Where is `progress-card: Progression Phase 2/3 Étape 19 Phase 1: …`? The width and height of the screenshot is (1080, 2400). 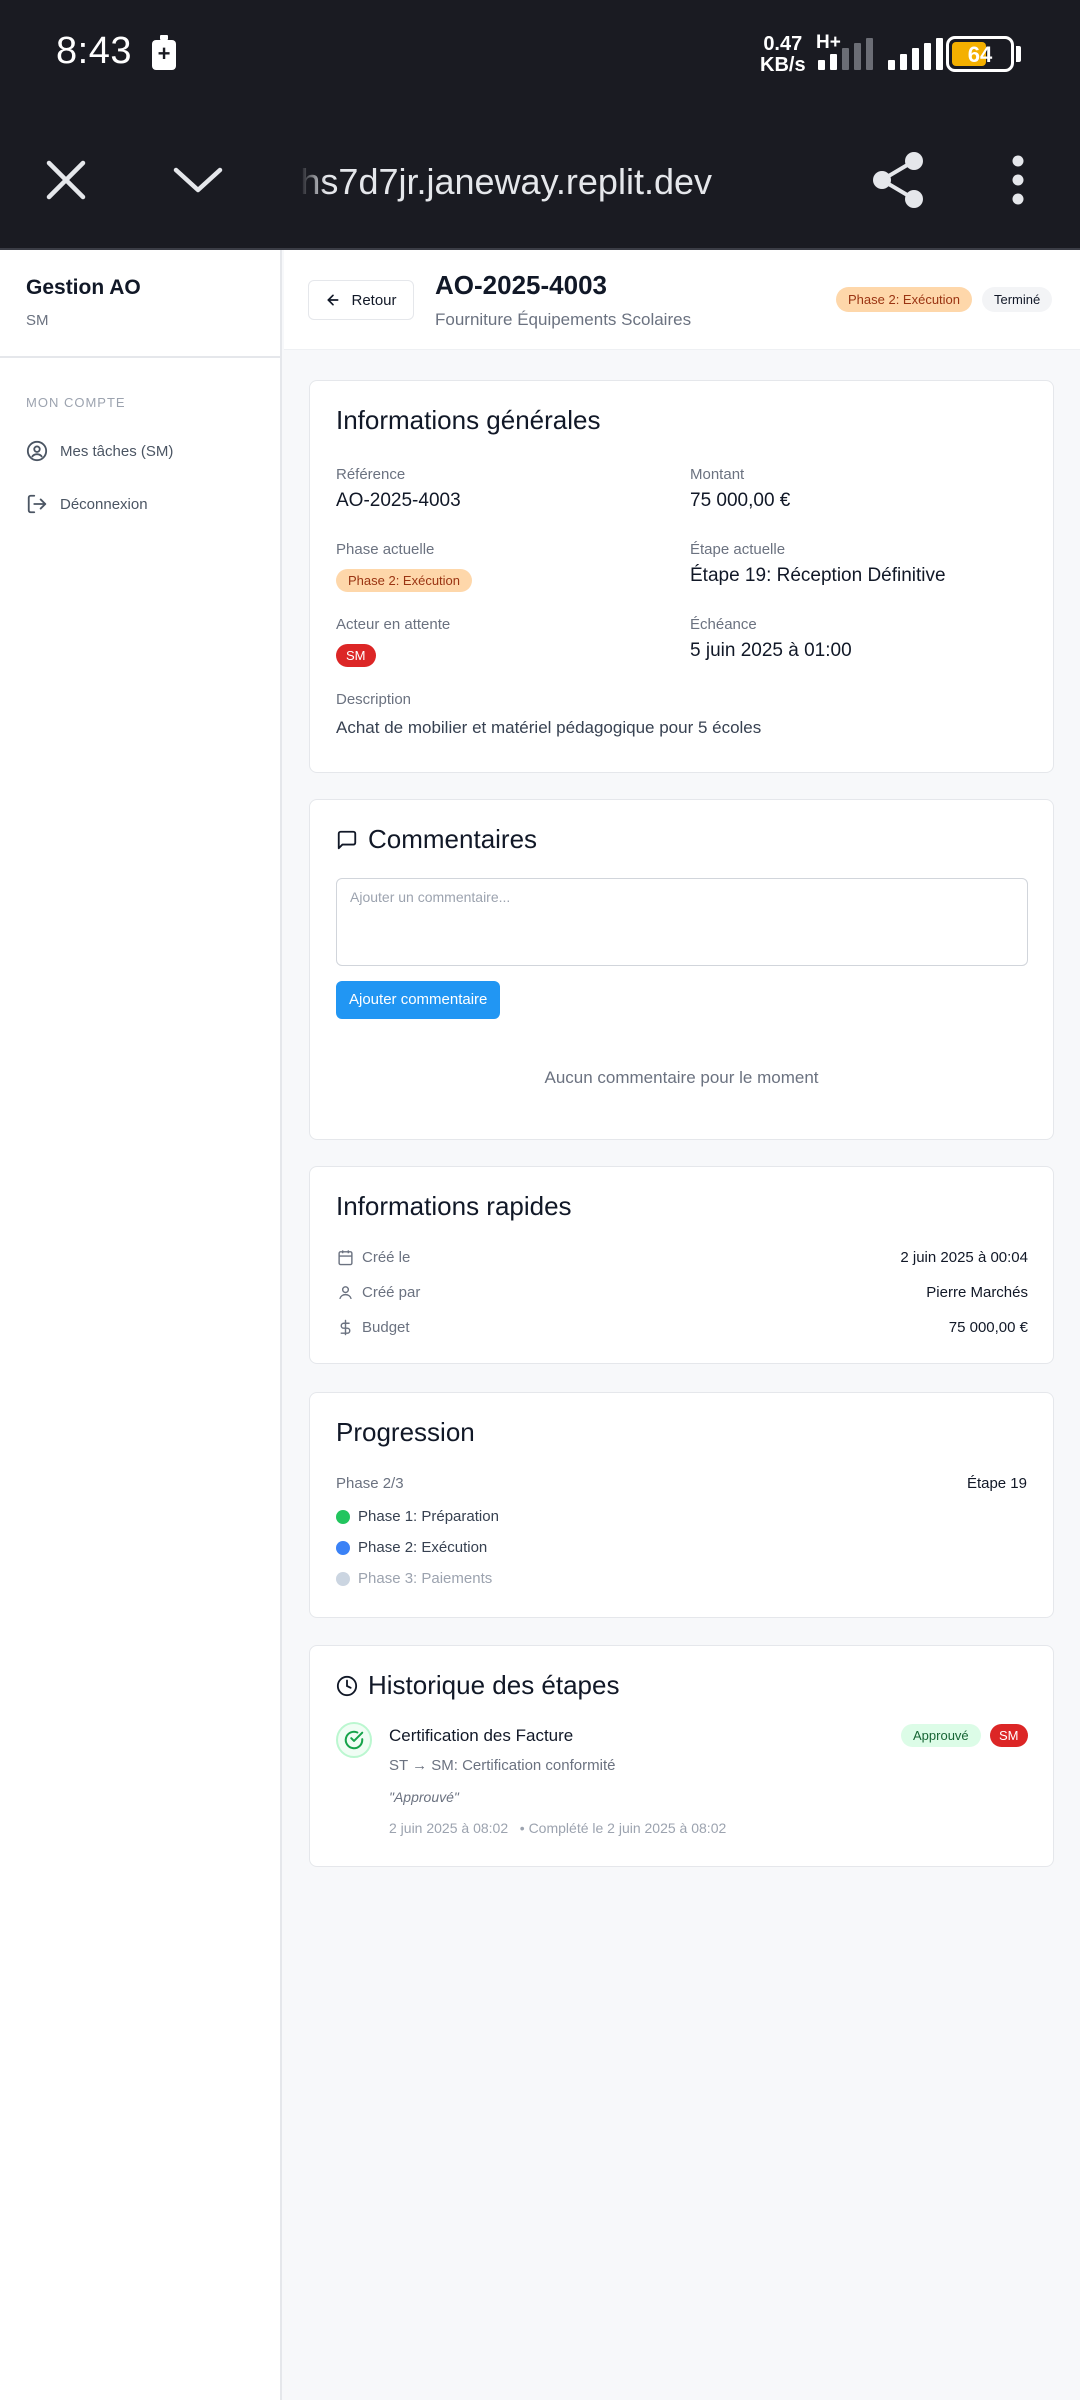
progress-card: Progression Phase 2/3 Étape 19 Phase 1: … is located at coordinates (681, 1505).